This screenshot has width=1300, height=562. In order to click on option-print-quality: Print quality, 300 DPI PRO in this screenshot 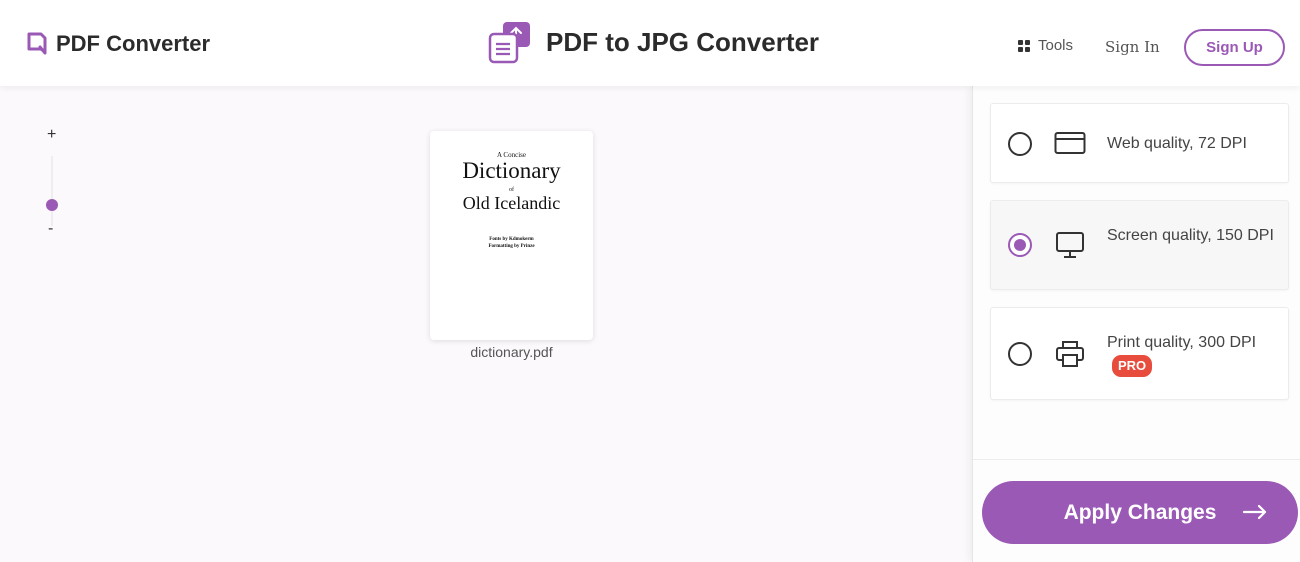, I will do `click(1139, 353)`.